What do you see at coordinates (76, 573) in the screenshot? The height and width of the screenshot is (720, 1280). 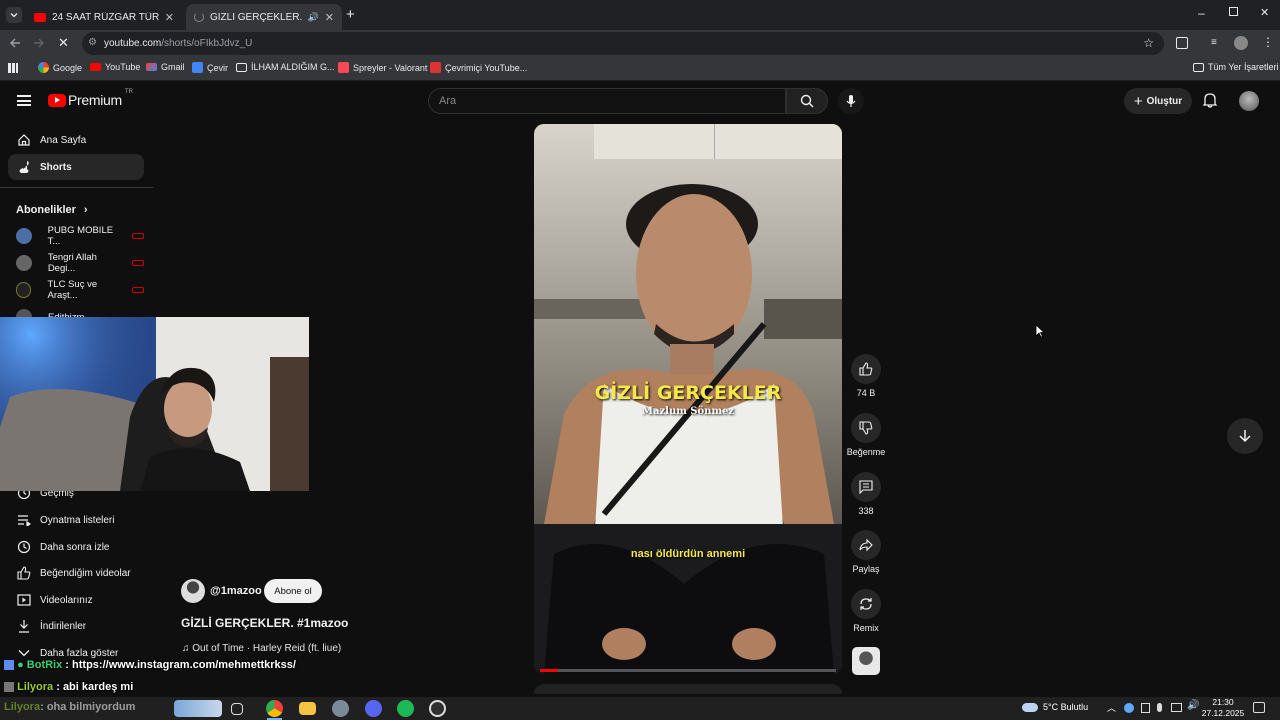 I see `sidebar-item-liked-videos: Beğendiğim videolar` at bounding box center [76, 573].